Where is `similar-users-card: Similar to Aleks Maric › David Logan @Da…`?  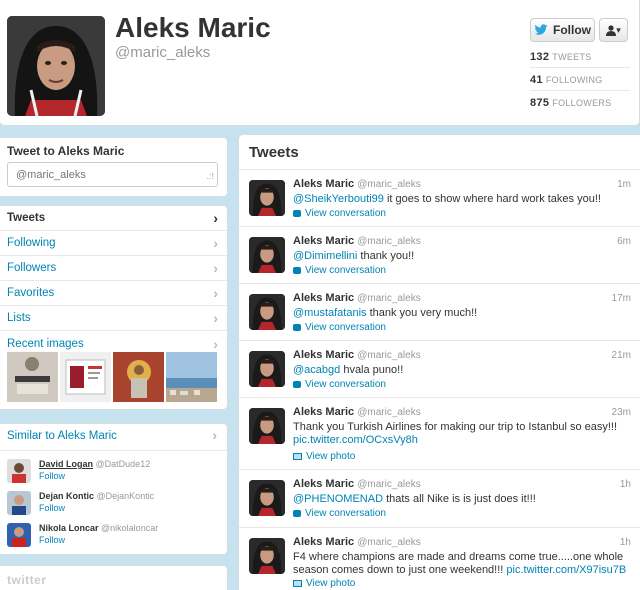 similar-users-card: Similar to Aleks Maric › David Logan @Da… is located at coordinates (114, 489).